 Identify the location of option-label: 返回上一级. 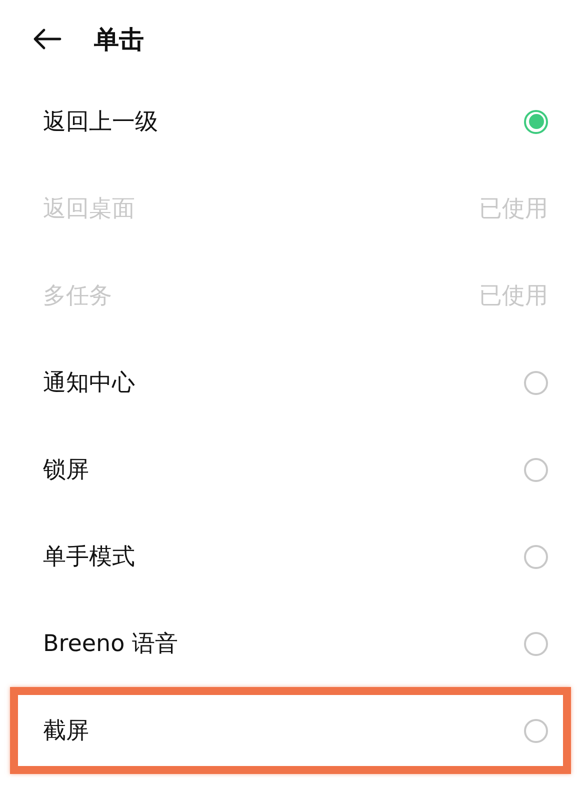
(100, 122).